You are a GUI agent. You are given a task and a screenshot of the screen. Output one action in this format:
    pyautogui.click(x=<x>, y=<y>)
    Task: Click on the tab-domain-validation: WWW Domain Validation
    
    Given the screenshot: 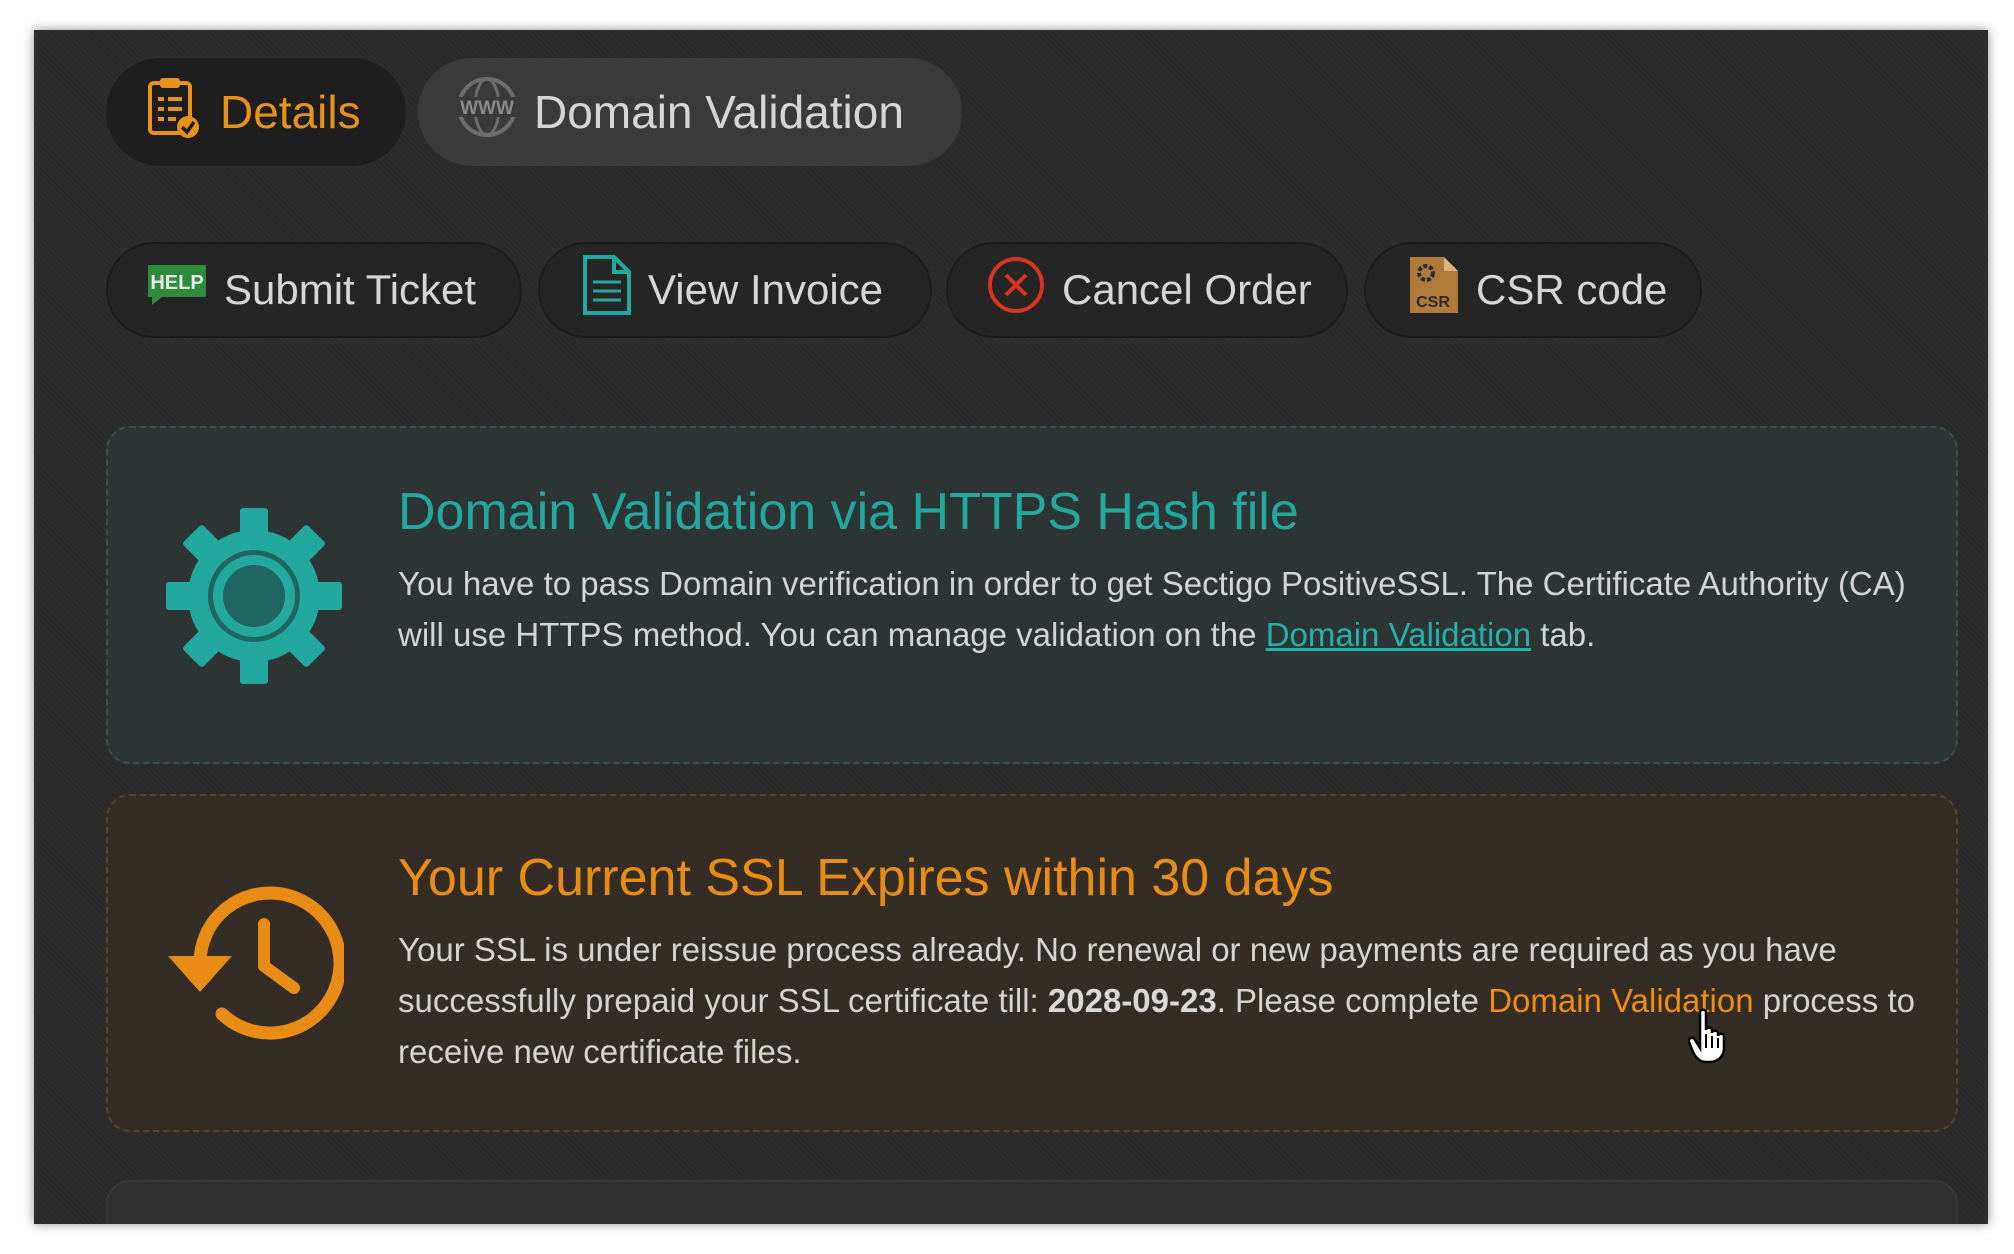 What is the action you would take?
    pyautogui.click(x=690, y=112)
    